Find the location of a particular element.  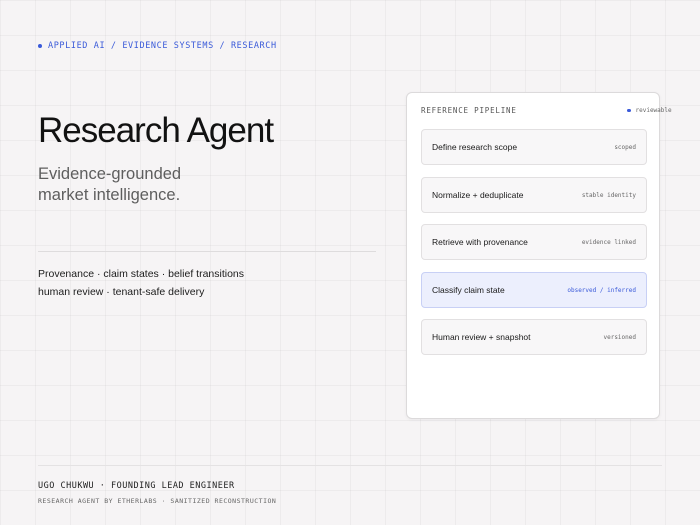

pipeline-step-normalize: Normalize + deduplicate stable identity is located at coordinates (534, 195).